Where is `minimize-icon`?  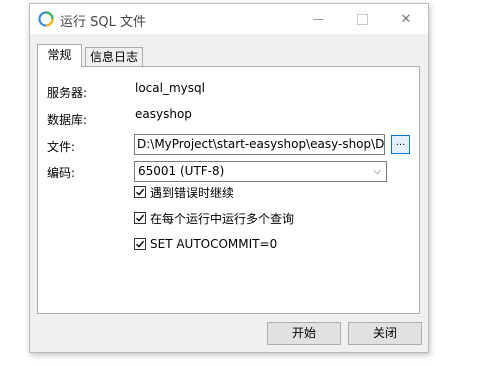
minimize-icon is located at coordinates (318, 19).